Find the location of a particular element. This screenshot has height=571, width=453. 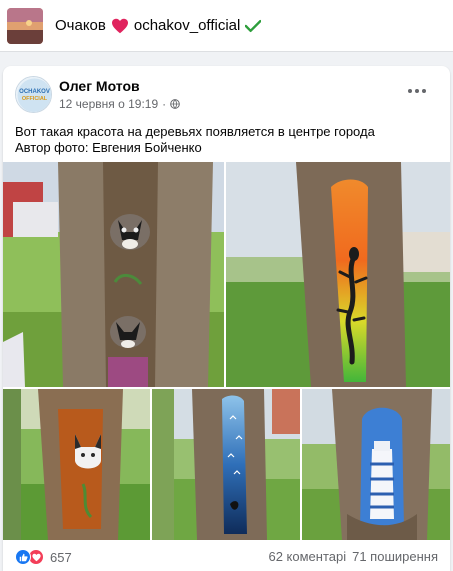

city-name: Очаков is located at coordinates (80, 25).